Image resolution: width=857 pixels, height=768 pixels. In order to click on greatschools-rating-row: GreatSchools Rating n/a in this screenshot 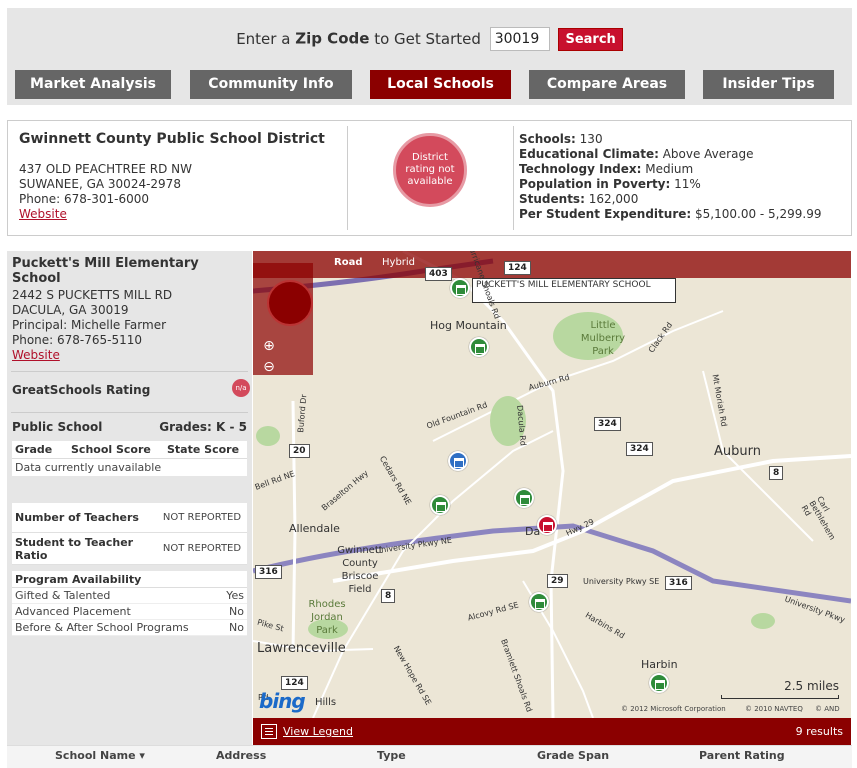, I will do `click(129, 392)`.